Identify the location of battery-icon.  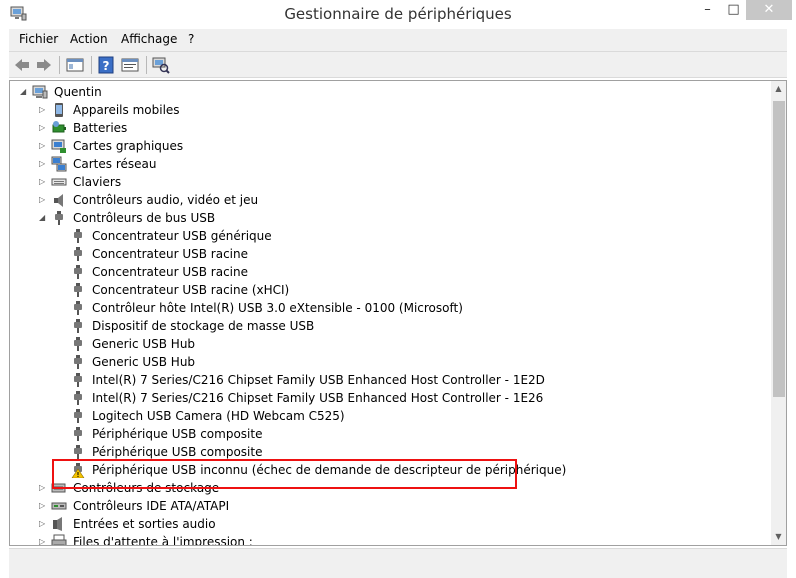
(59, 127).